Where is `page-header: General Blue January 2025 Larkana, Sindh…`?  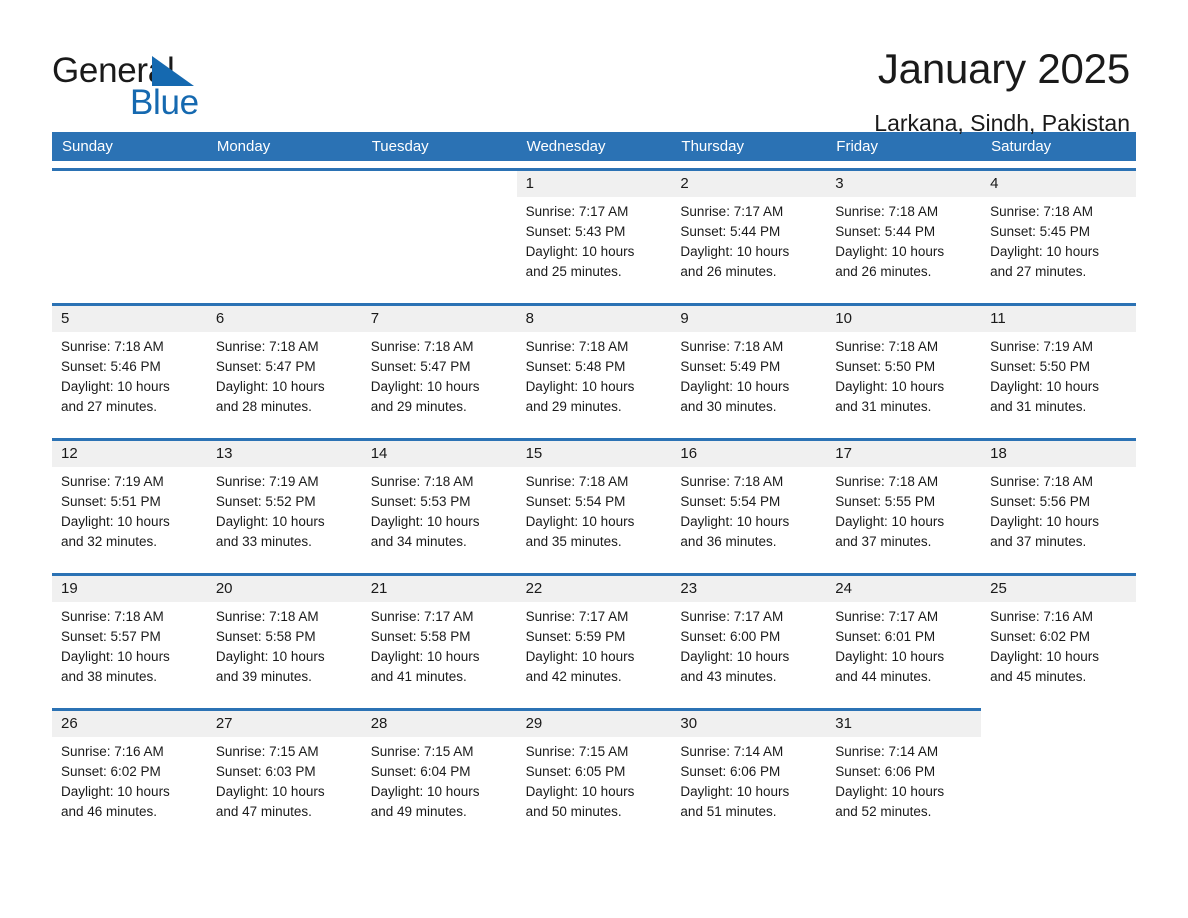 page-header: General Blue January 2025 Larkana, Sindh… is located at coordinates (594, 68).